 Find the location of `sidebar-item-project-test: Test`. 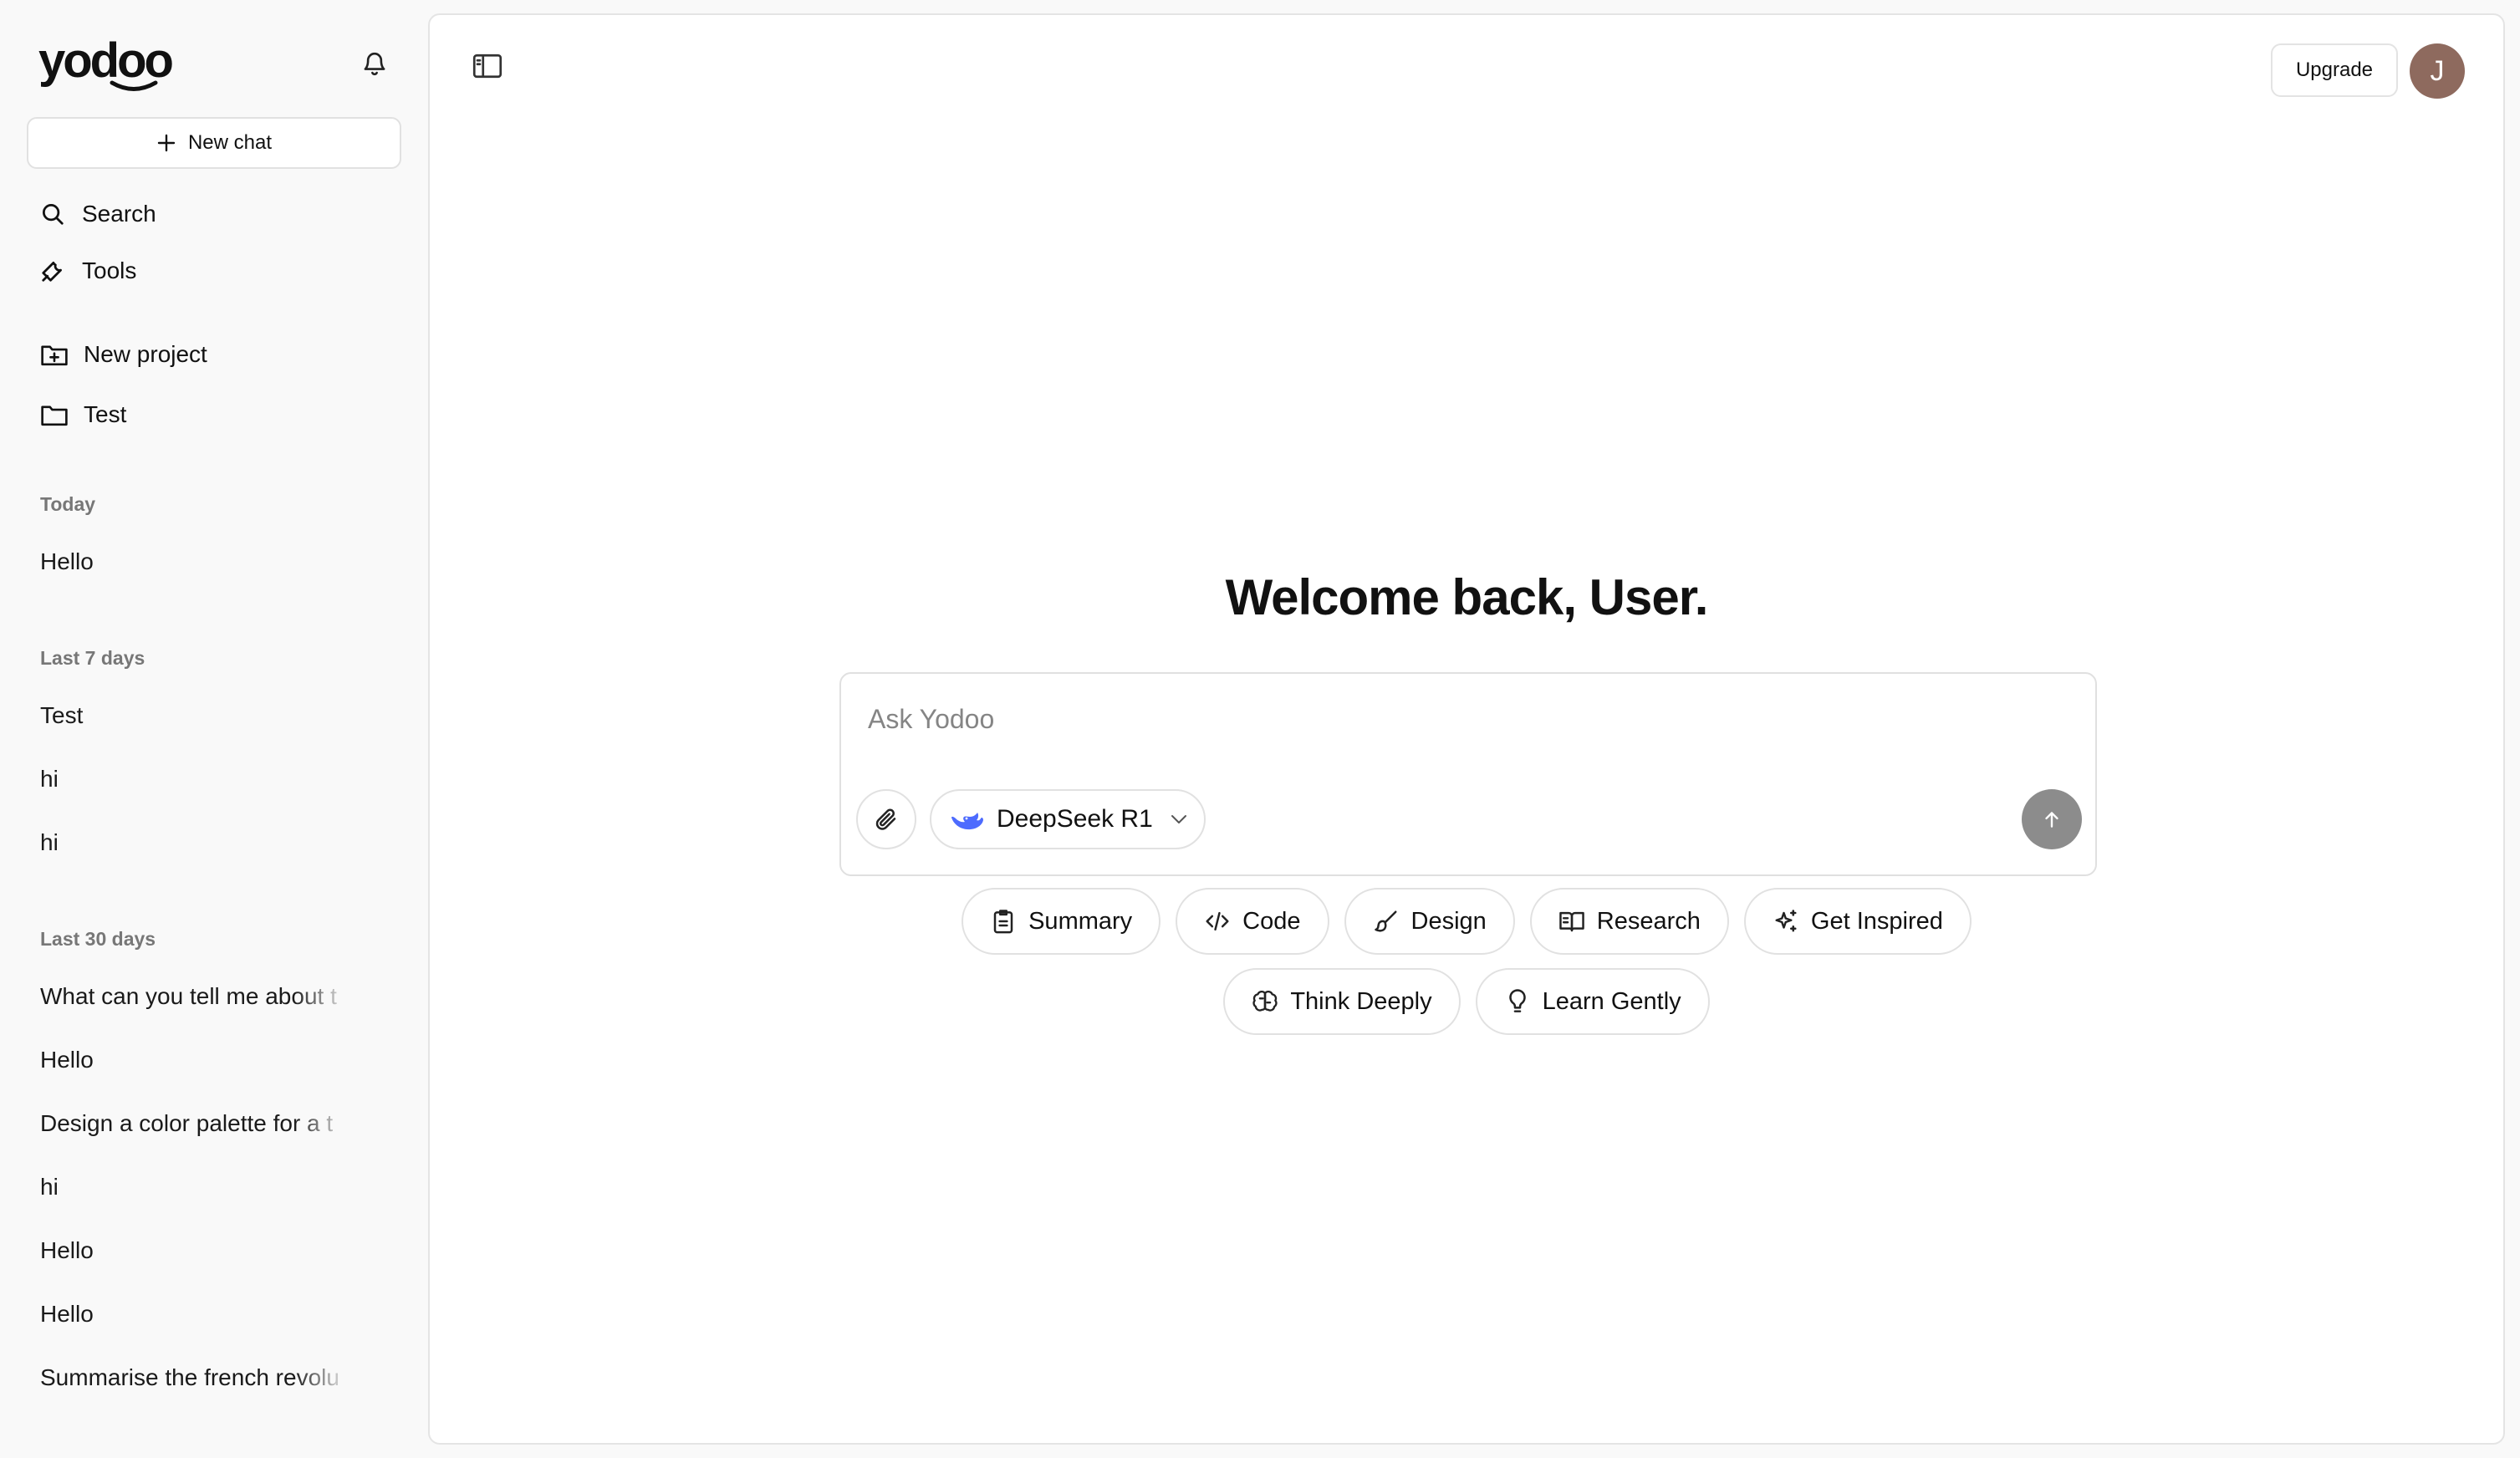

sidebar-item-project-test: Test is located at coordinates (83, 415).